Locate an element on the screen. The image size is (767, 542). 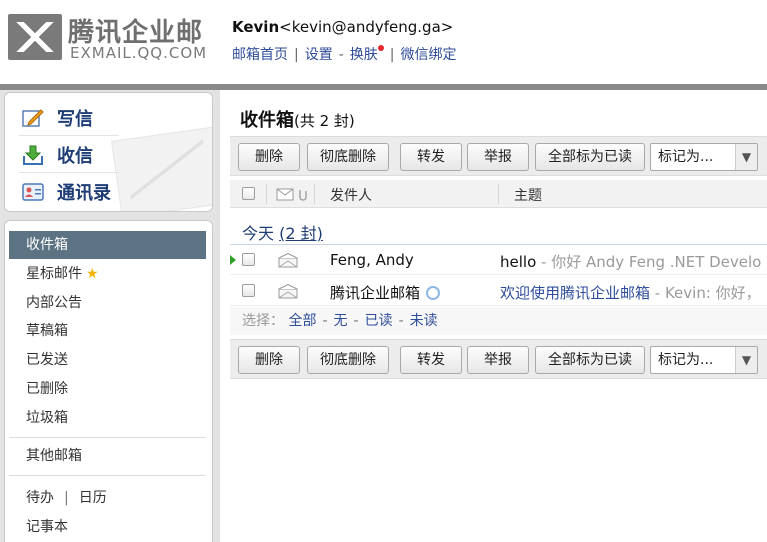
select-none-link: 无 is located at coordinates (341, 321).